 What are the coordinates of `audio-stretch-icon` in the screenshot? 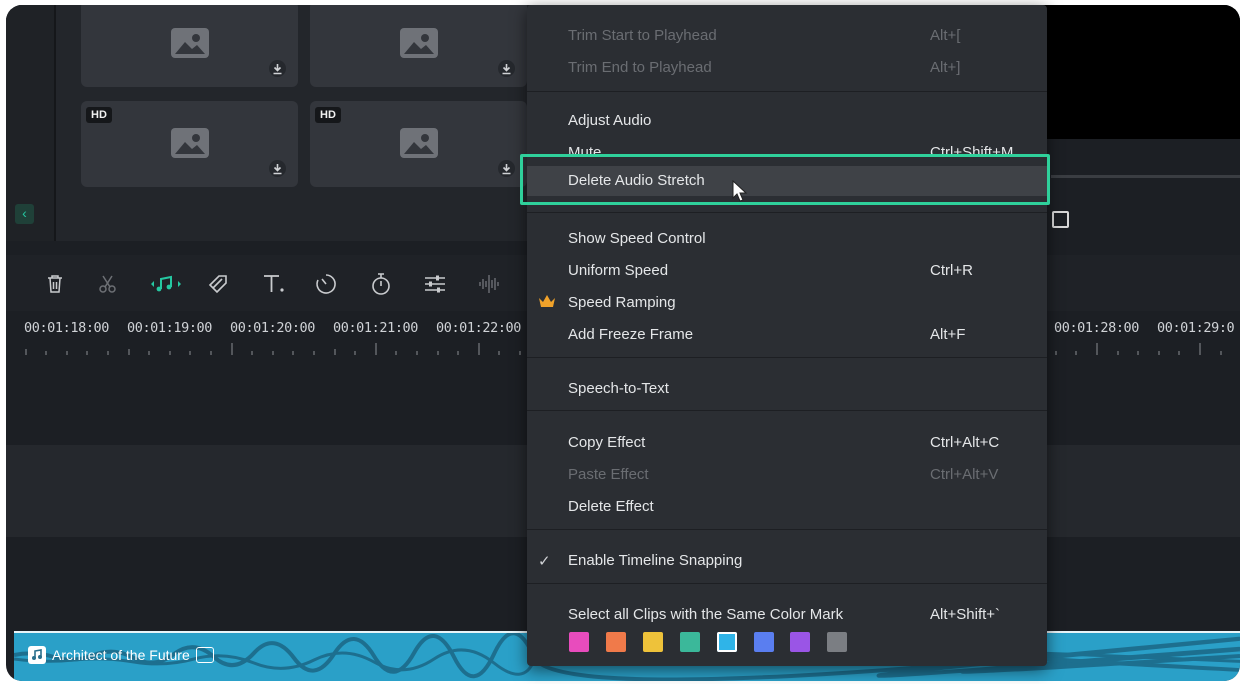 It's located at (166, 284).